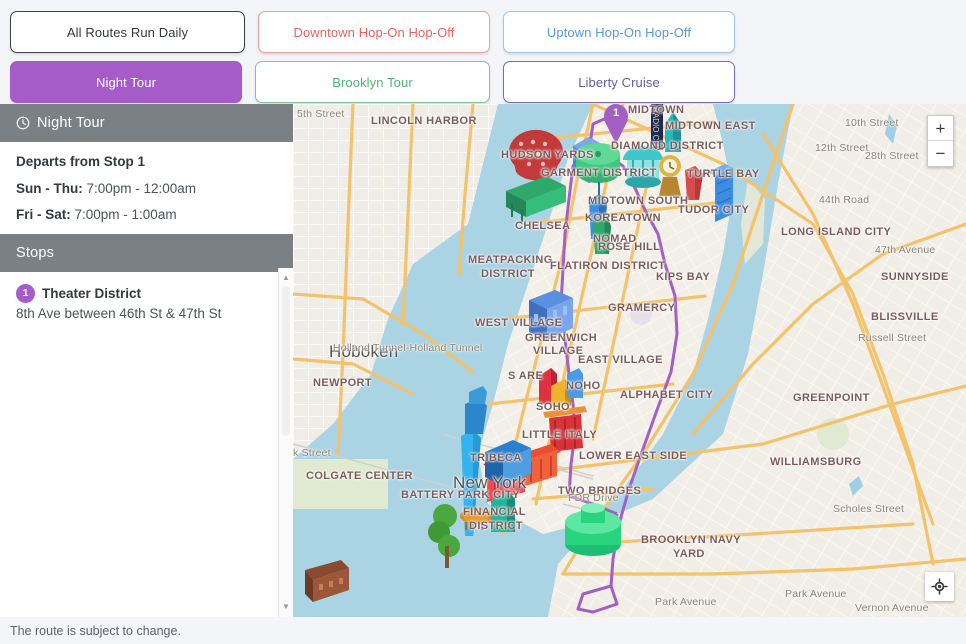  Describe the element at coordinates (286, 361) in the screenshot. I see `scrollbar-thumb` at that location.